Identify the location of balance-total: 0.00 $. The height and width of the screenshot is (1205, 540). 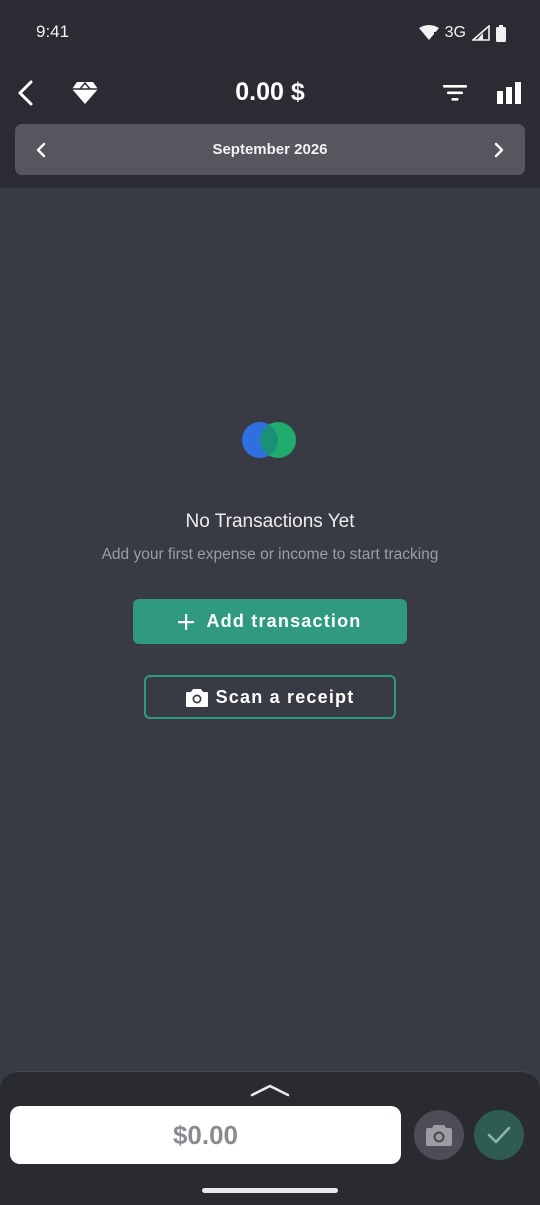
(270, 92).